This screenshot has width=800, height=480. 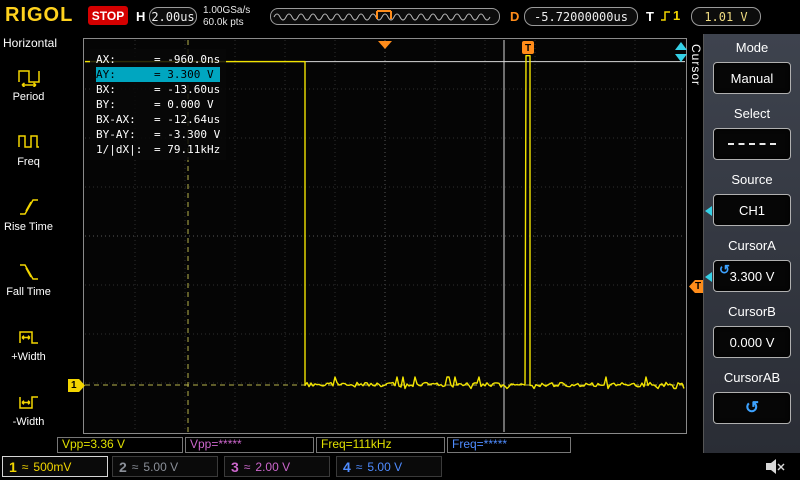 I want to click on menu-section-select: Select, so click(x=752, y=137).